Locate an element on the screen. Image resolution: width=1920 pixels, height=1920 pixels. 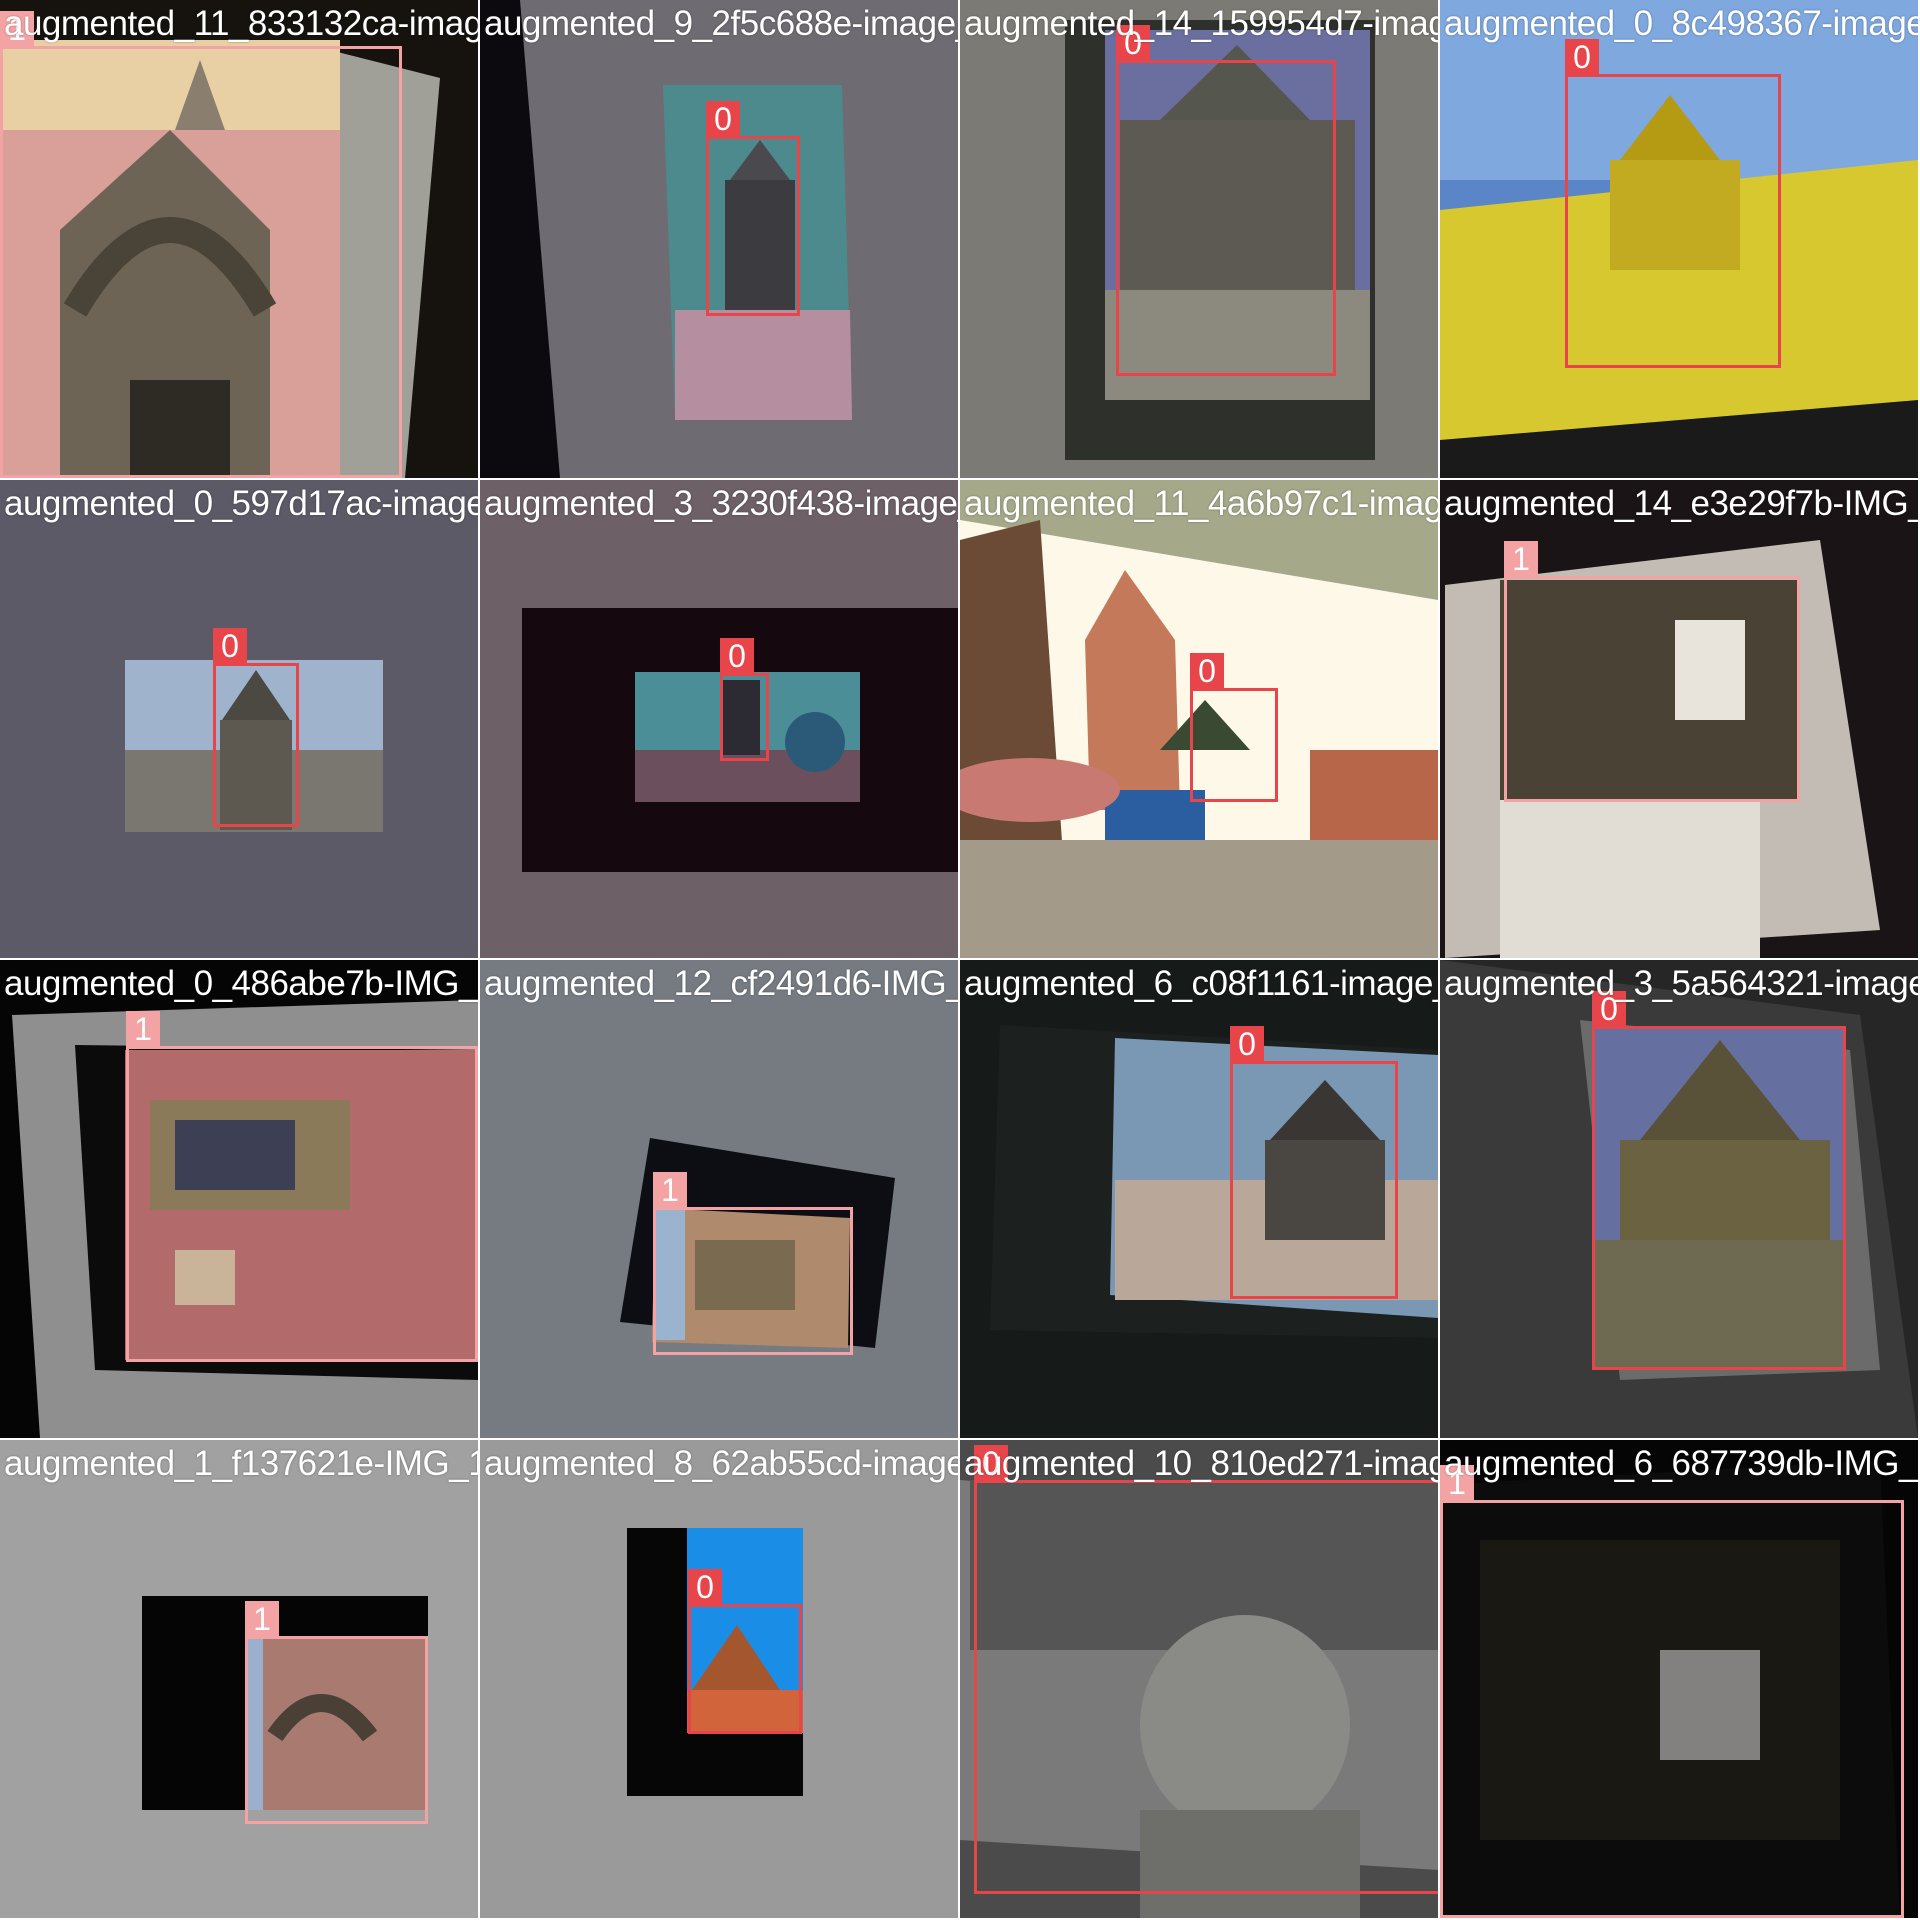
mosaic-tile: 1 augmented_6_687739db-IMG_1903.JPG is located at coordinates (1679, 1679).